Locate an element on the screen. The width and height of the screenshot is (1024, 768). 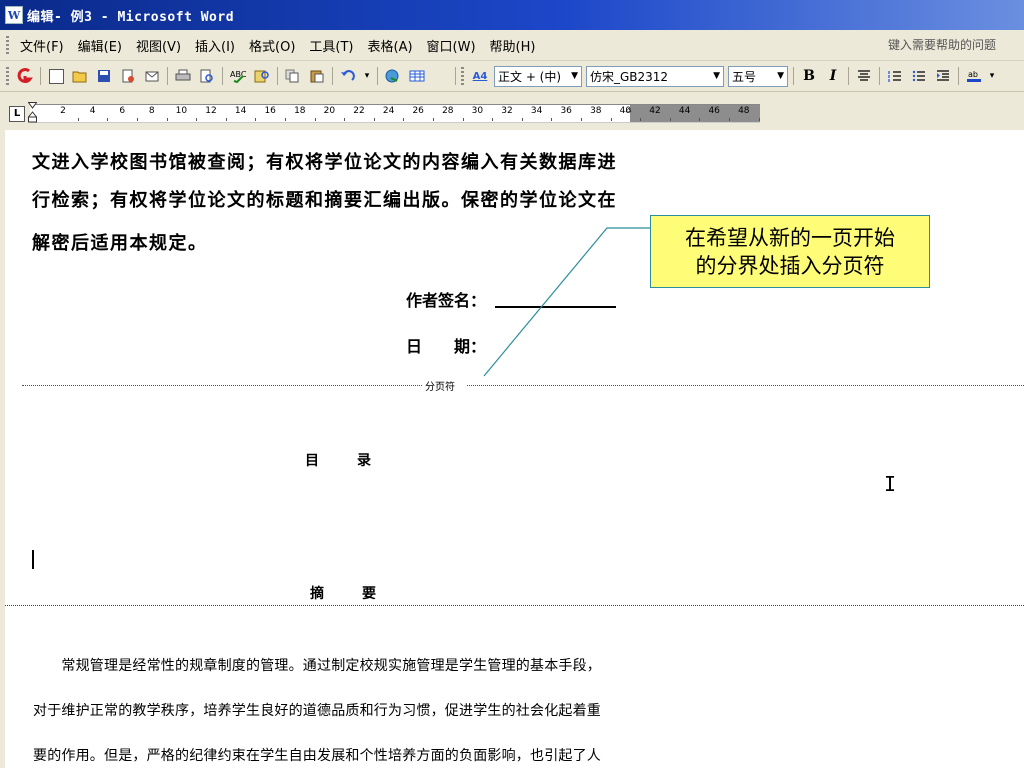
ruler-number: 34 is located at coordinates (536, 111).